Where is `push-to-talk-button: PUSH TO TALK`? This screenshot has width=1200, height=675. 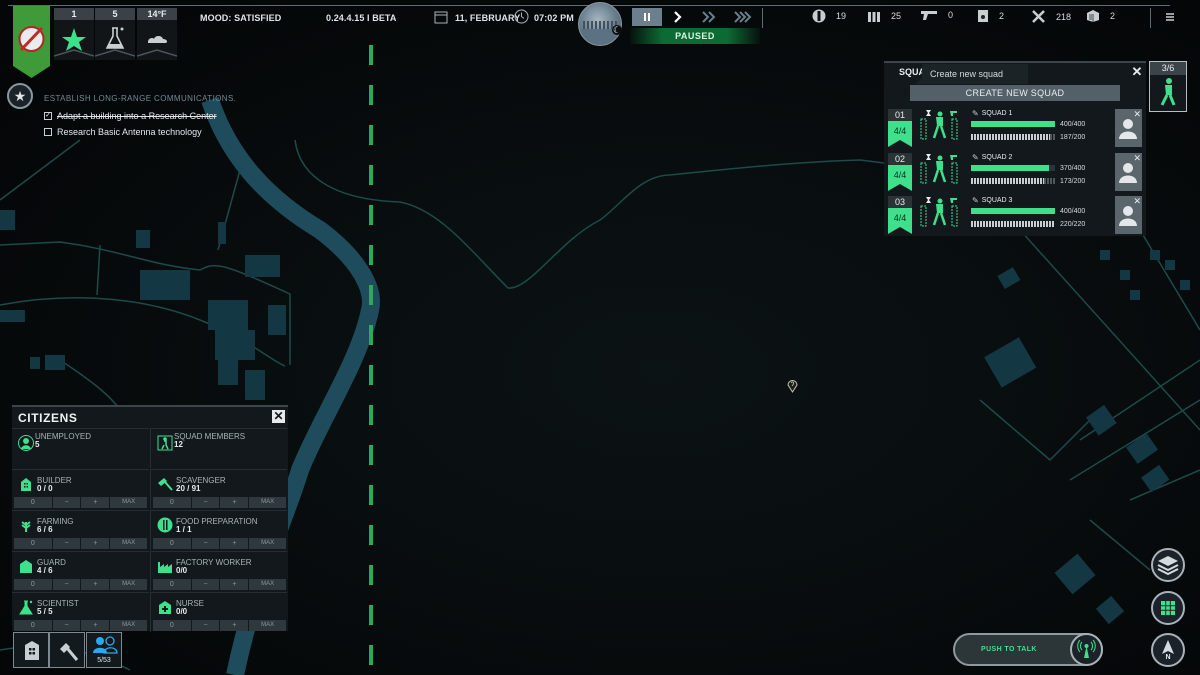
push-to-talk-button: PUSH TO TALK is located at coordinates (1028, 649).